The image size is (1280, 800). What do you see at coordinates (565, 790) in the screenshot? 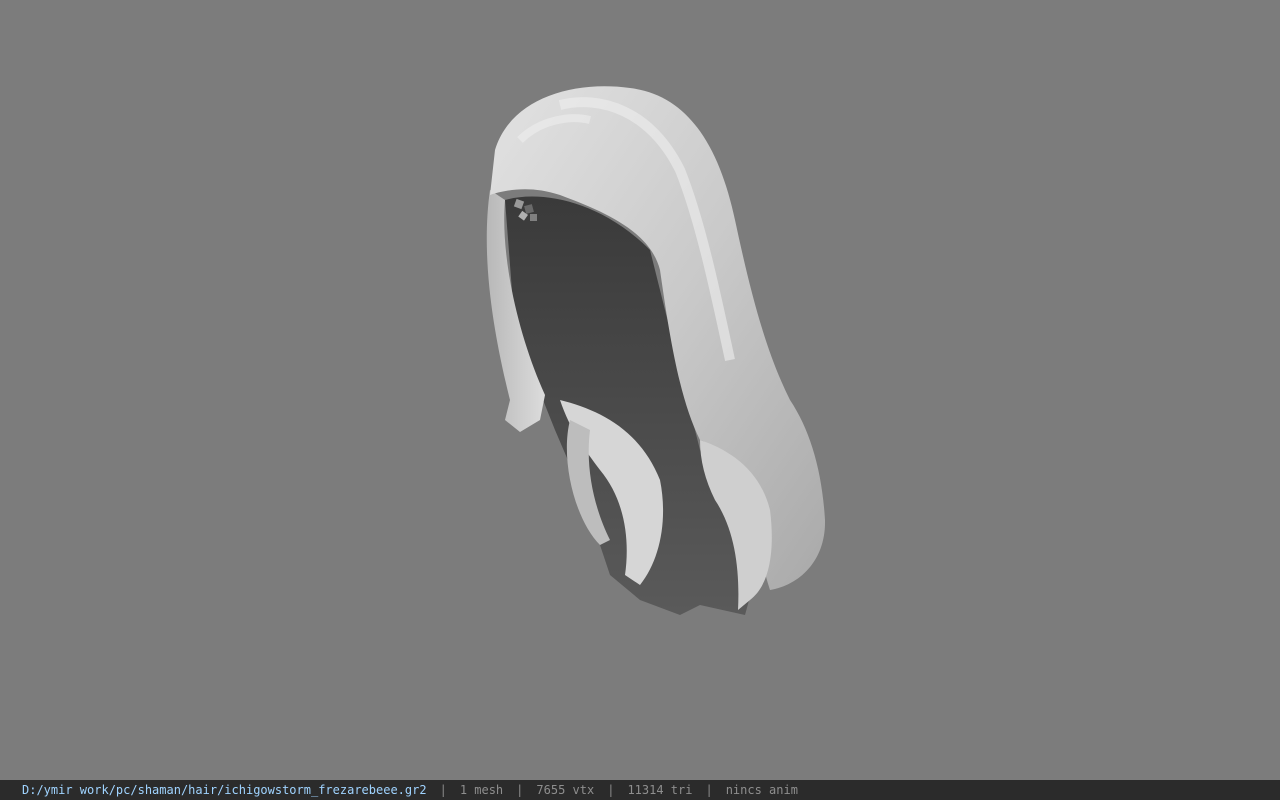
I see `vertex-count-text: 7655 vtx` at bounding box center [565, 790].